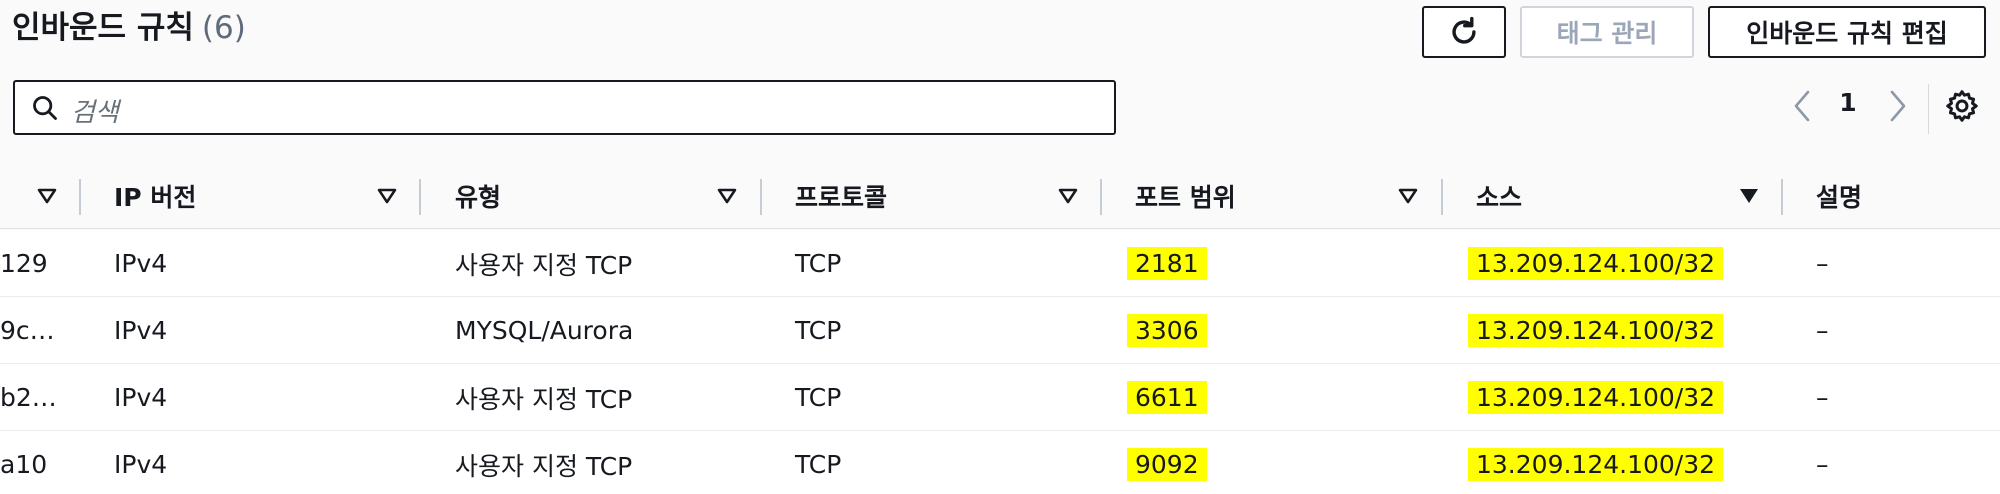 This screenshot has height=494, width=2000. Describe the element at coordinates (1839, 196) in the screenshot. I see `column-header-description: 설명` at that location.